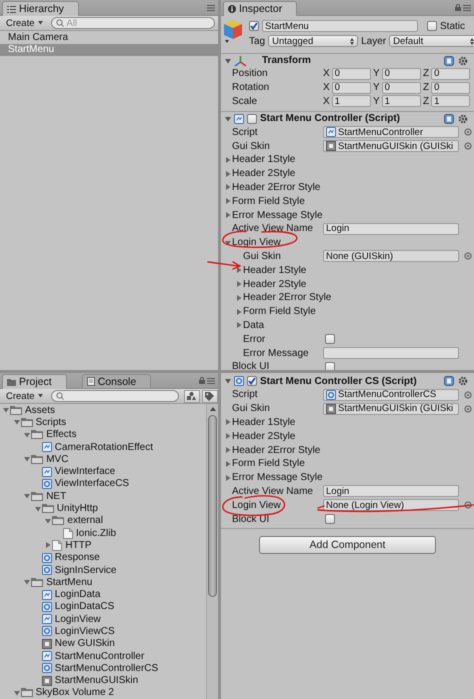 This screenshot has height=699, width=474. What do you see at coordinates (192, 396) in the screenshot?
I see `filter-button` at bounding box center [192, 396].